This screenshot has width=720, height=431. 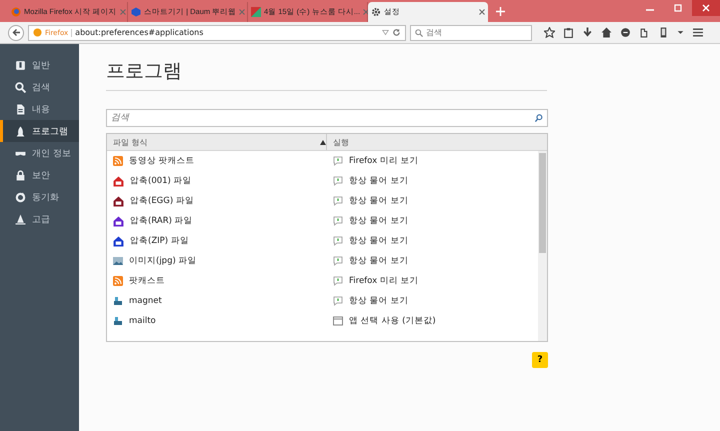 What do you see at coordinates (427, 321) in the screenshot?
I see `action-cell: 앱 선택 사용 (기본값)` at bounding box center [427, 321].